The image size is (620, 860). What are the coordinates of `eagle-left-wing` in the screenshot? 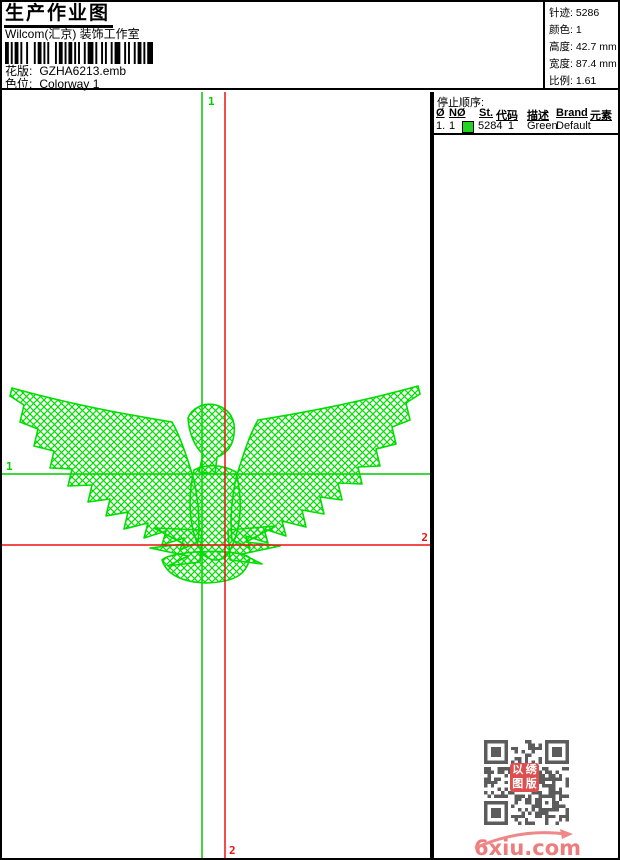 It's located at (104, 469).